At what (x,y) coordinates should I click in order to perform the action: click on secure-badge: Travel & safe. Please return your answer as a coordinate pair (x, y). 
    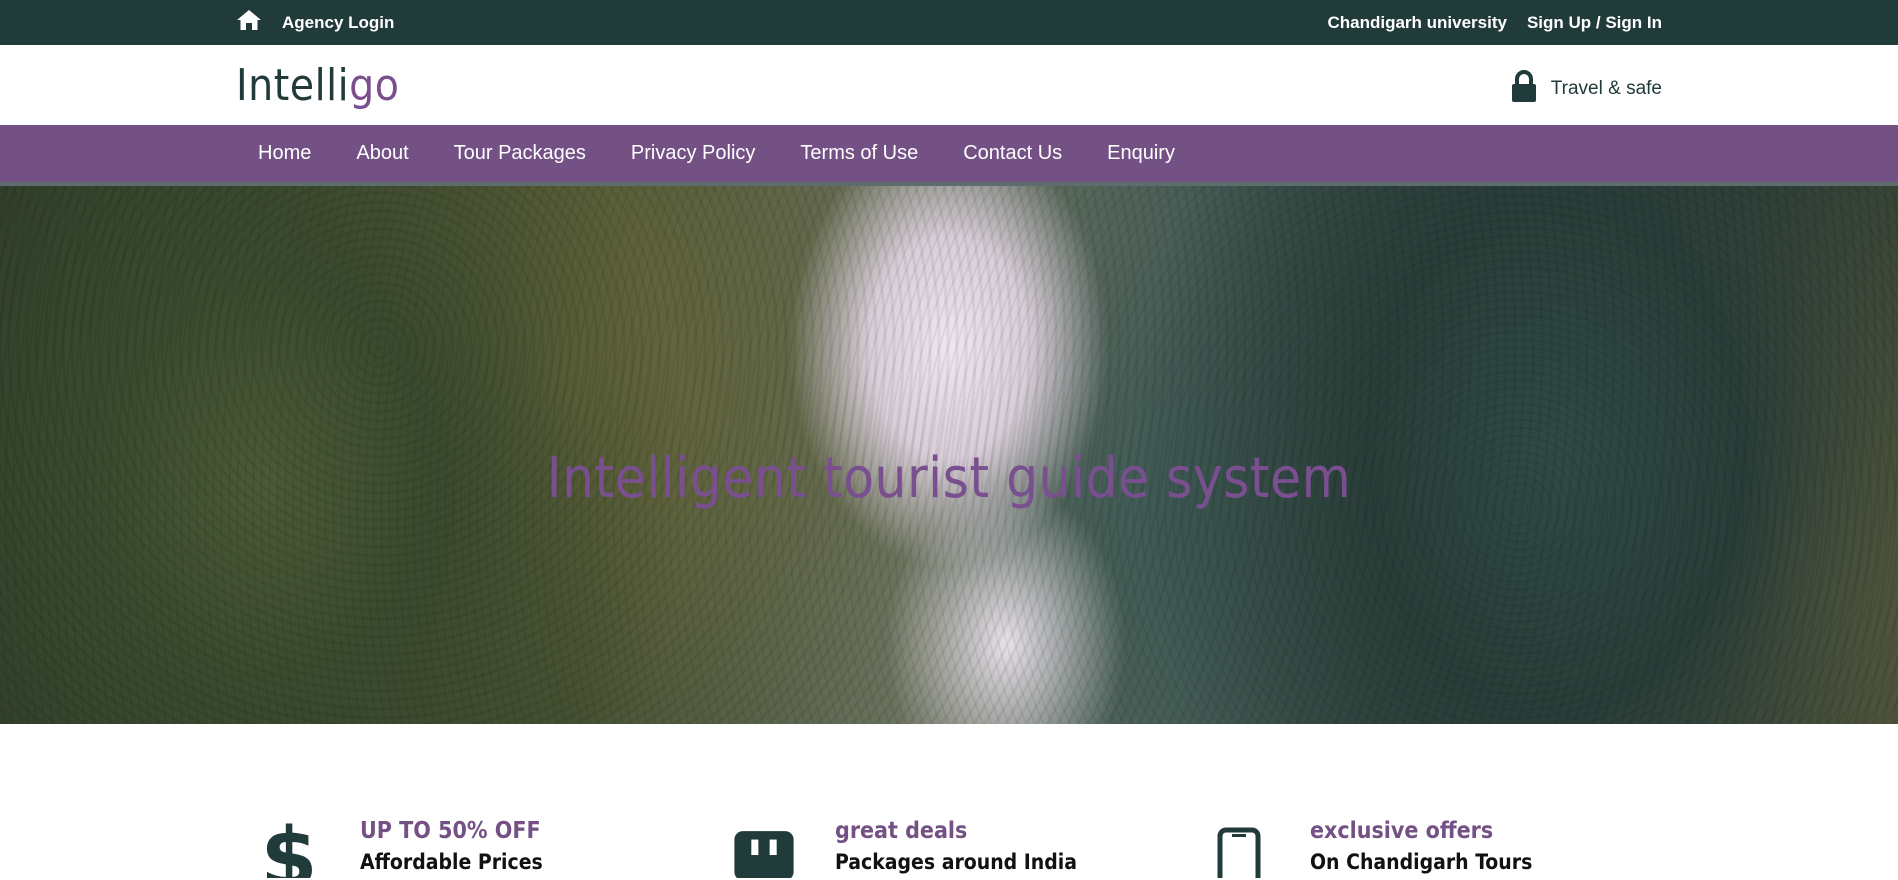
    Looking at the image, I should click on (1586, 89).